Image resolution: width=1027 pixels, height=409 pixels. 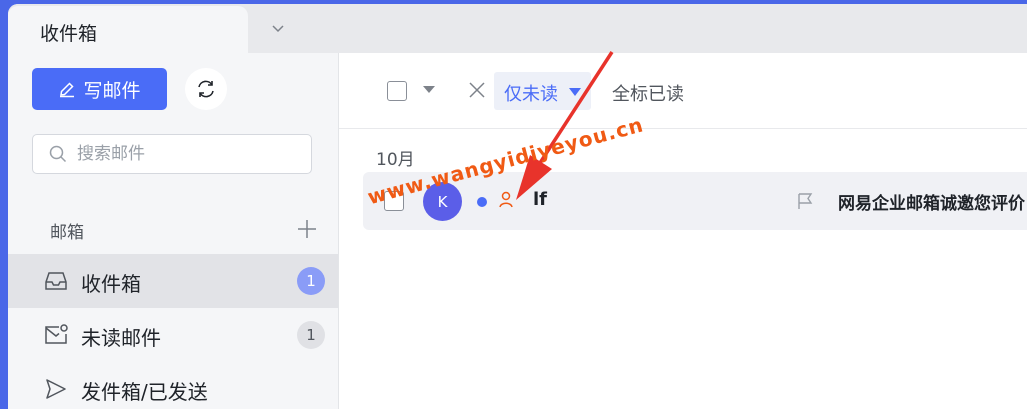 I want to click on search-icon, so click(x=58, y=154).